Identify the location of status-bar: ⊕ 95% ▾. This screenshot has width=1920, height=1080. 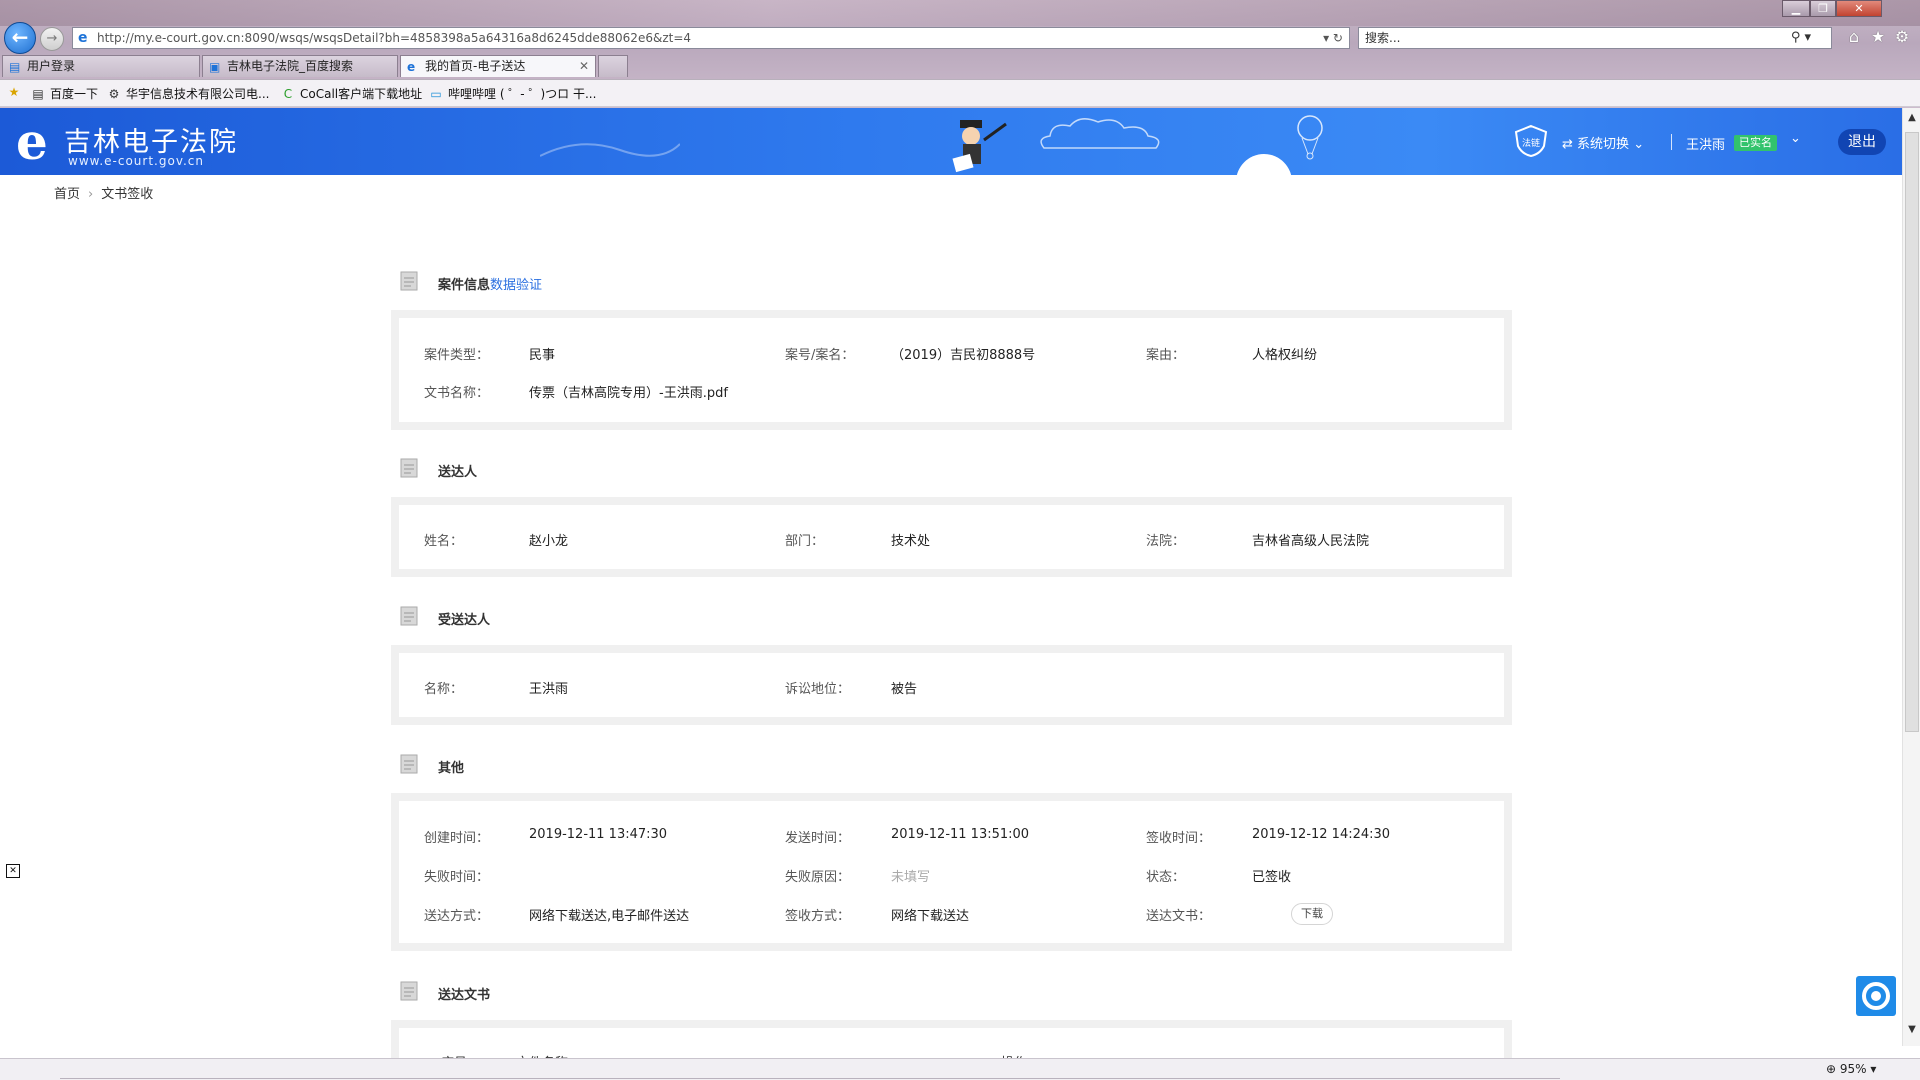
(960, 1069).